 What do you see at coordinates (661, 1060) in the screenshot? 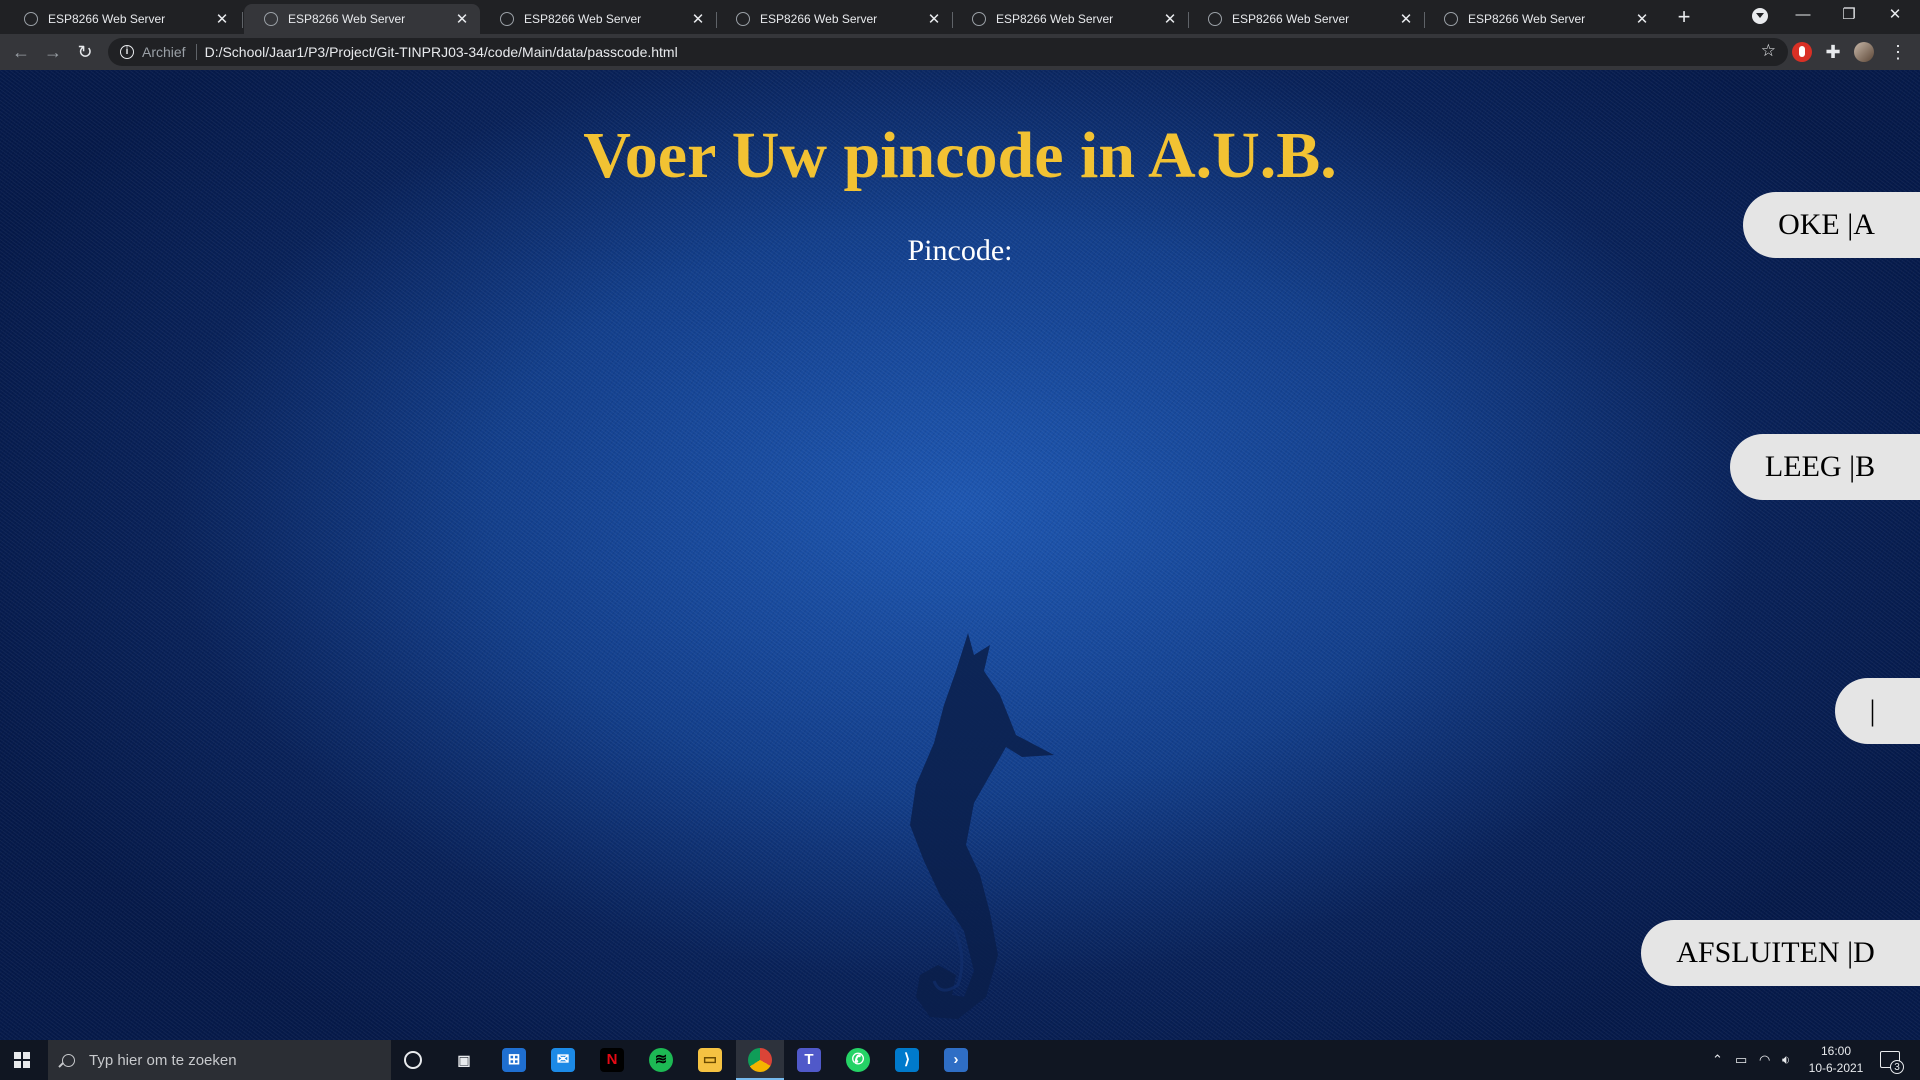
I see `spotify-icon: ≋` at bounding box center [661, 1060].